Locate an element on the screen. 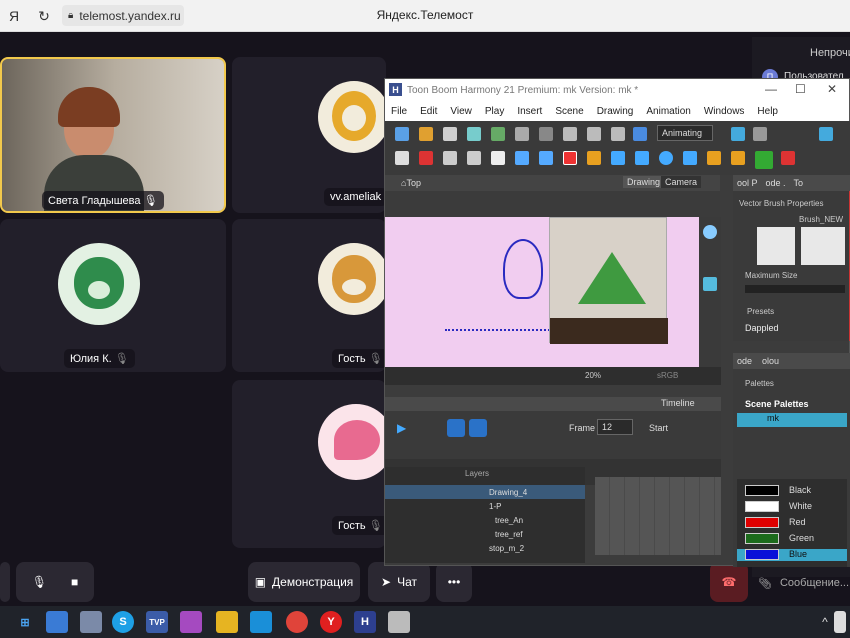  swatch-red is located at coordinates (762, 522).